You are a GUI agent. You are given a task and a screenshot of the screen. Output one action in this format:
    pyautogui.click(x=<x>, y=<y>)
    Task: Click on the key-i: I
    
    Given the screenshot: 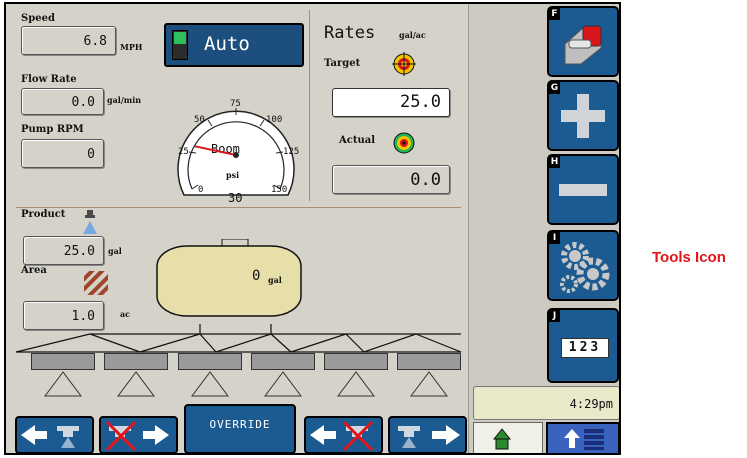 What is the action you would take?
    pyautogui.click(x=554, y=238)
    